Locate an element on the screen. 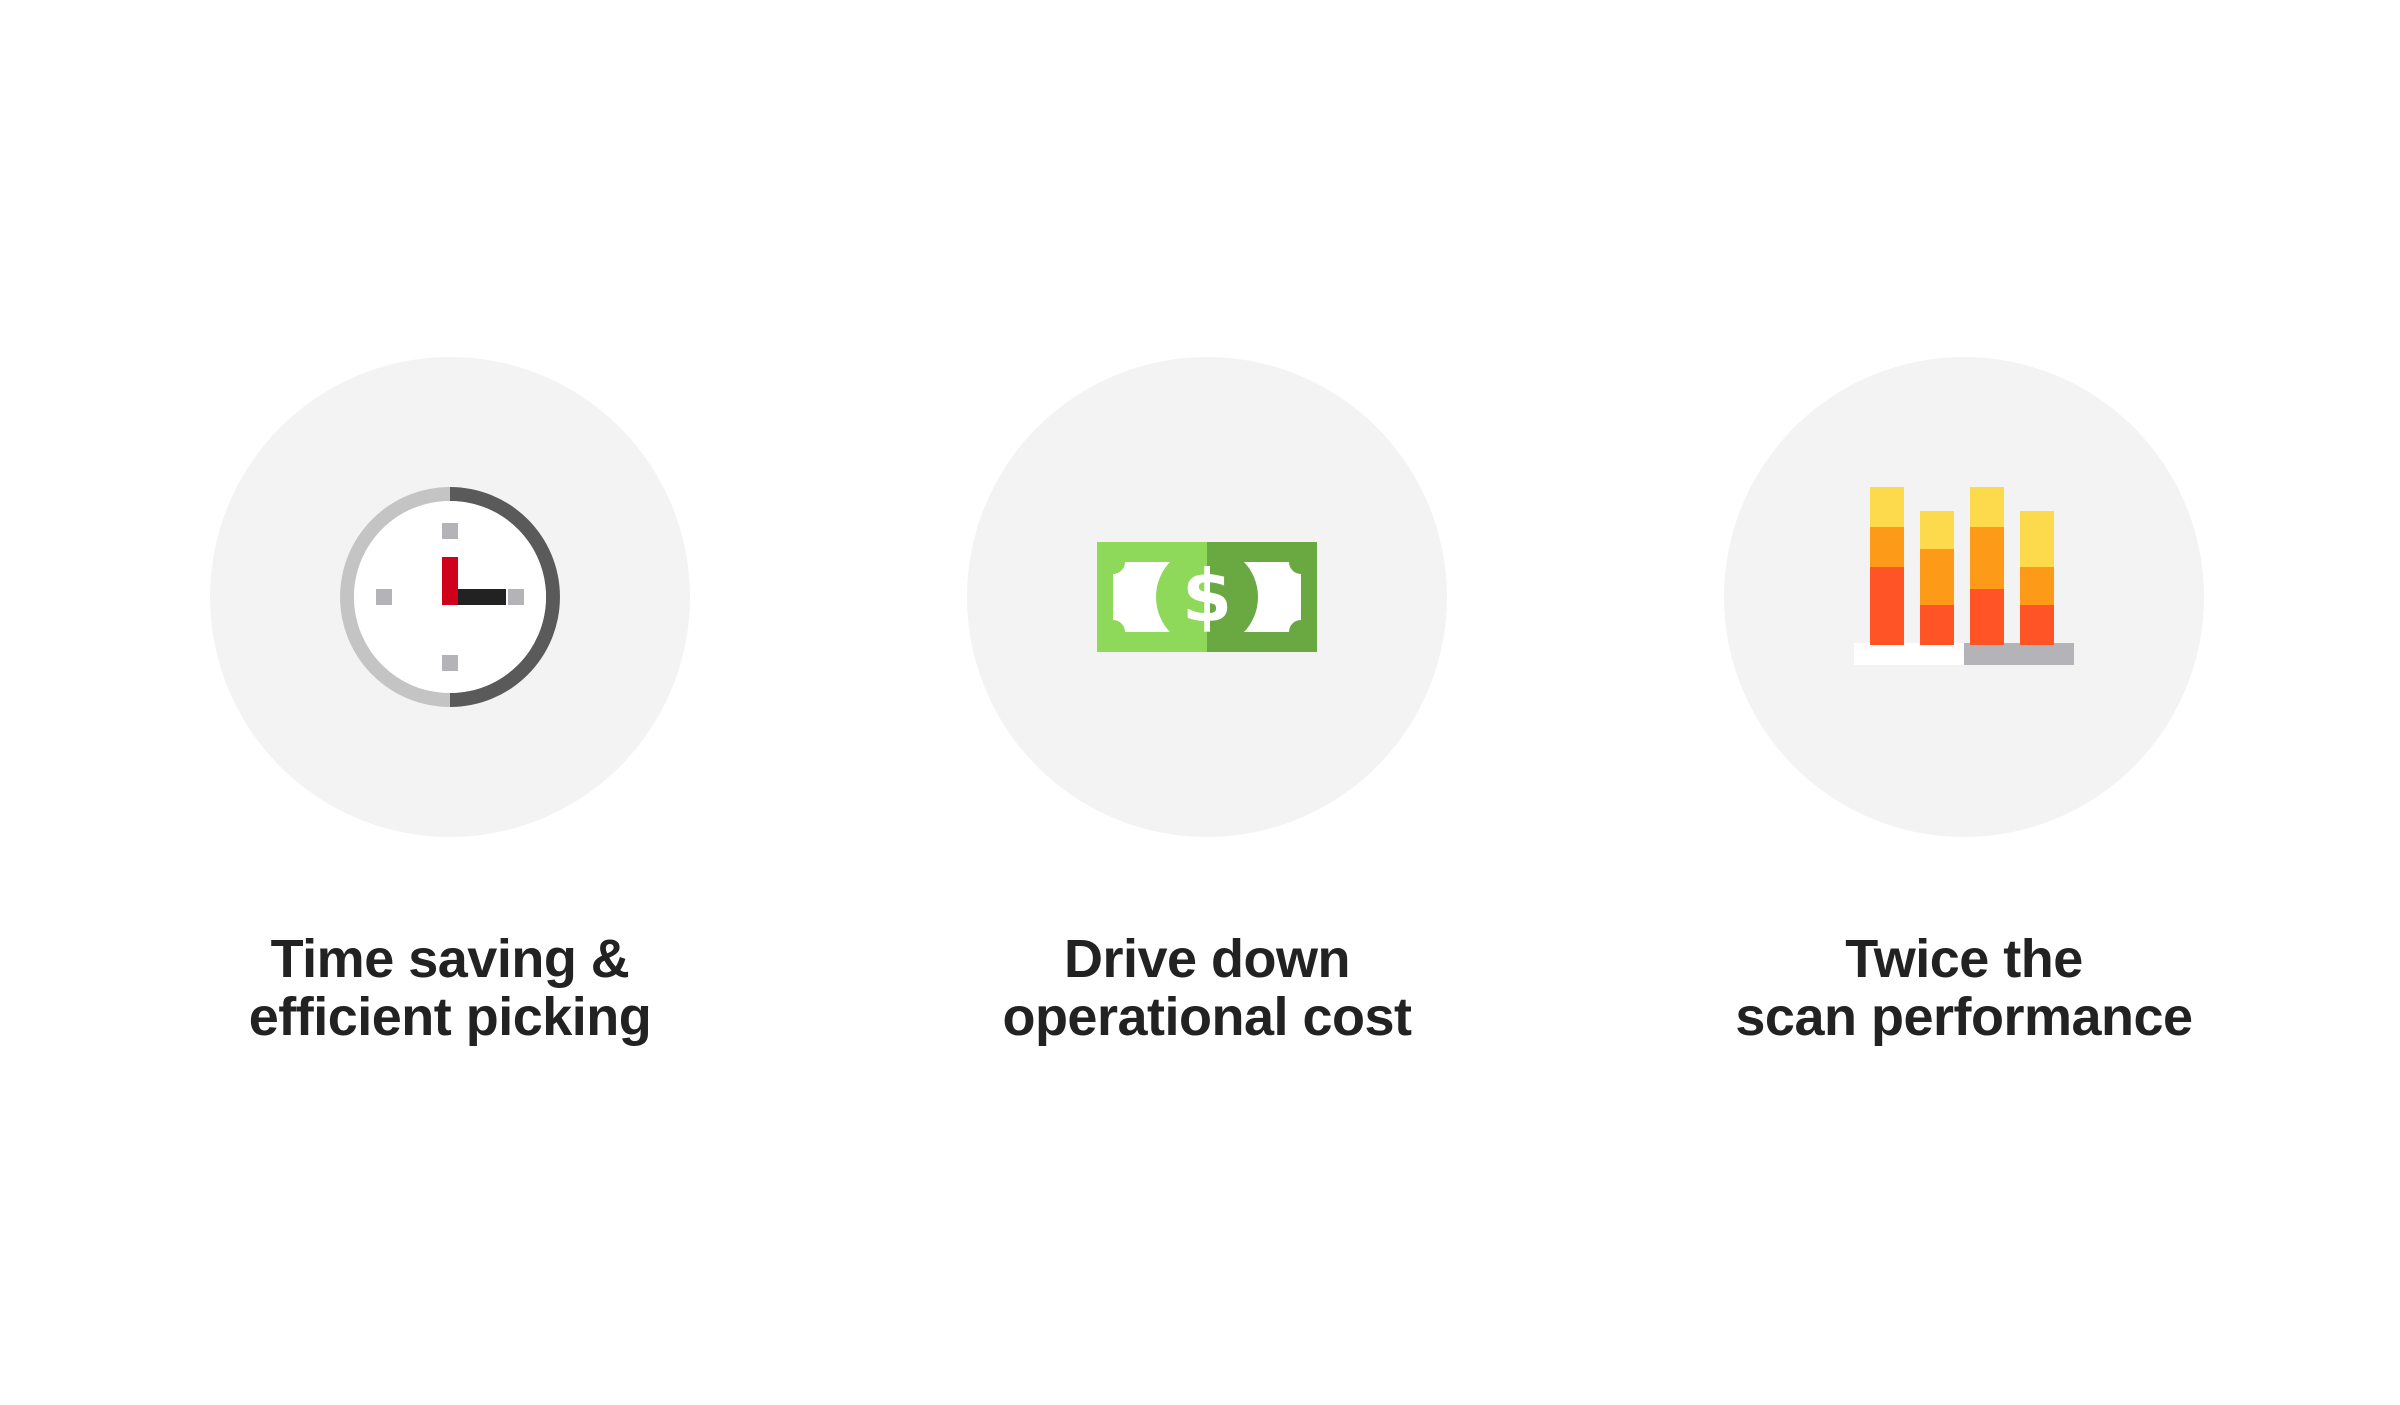  caption-line-2: operational cost is located at coordinates (1207, 1017).